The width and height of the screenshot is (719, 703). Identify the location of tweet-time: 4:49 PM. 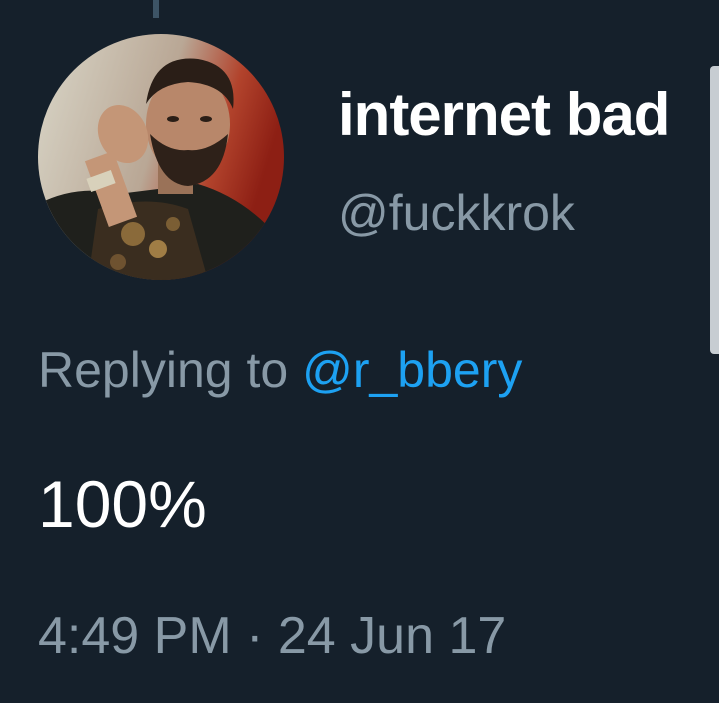
(135, 636).